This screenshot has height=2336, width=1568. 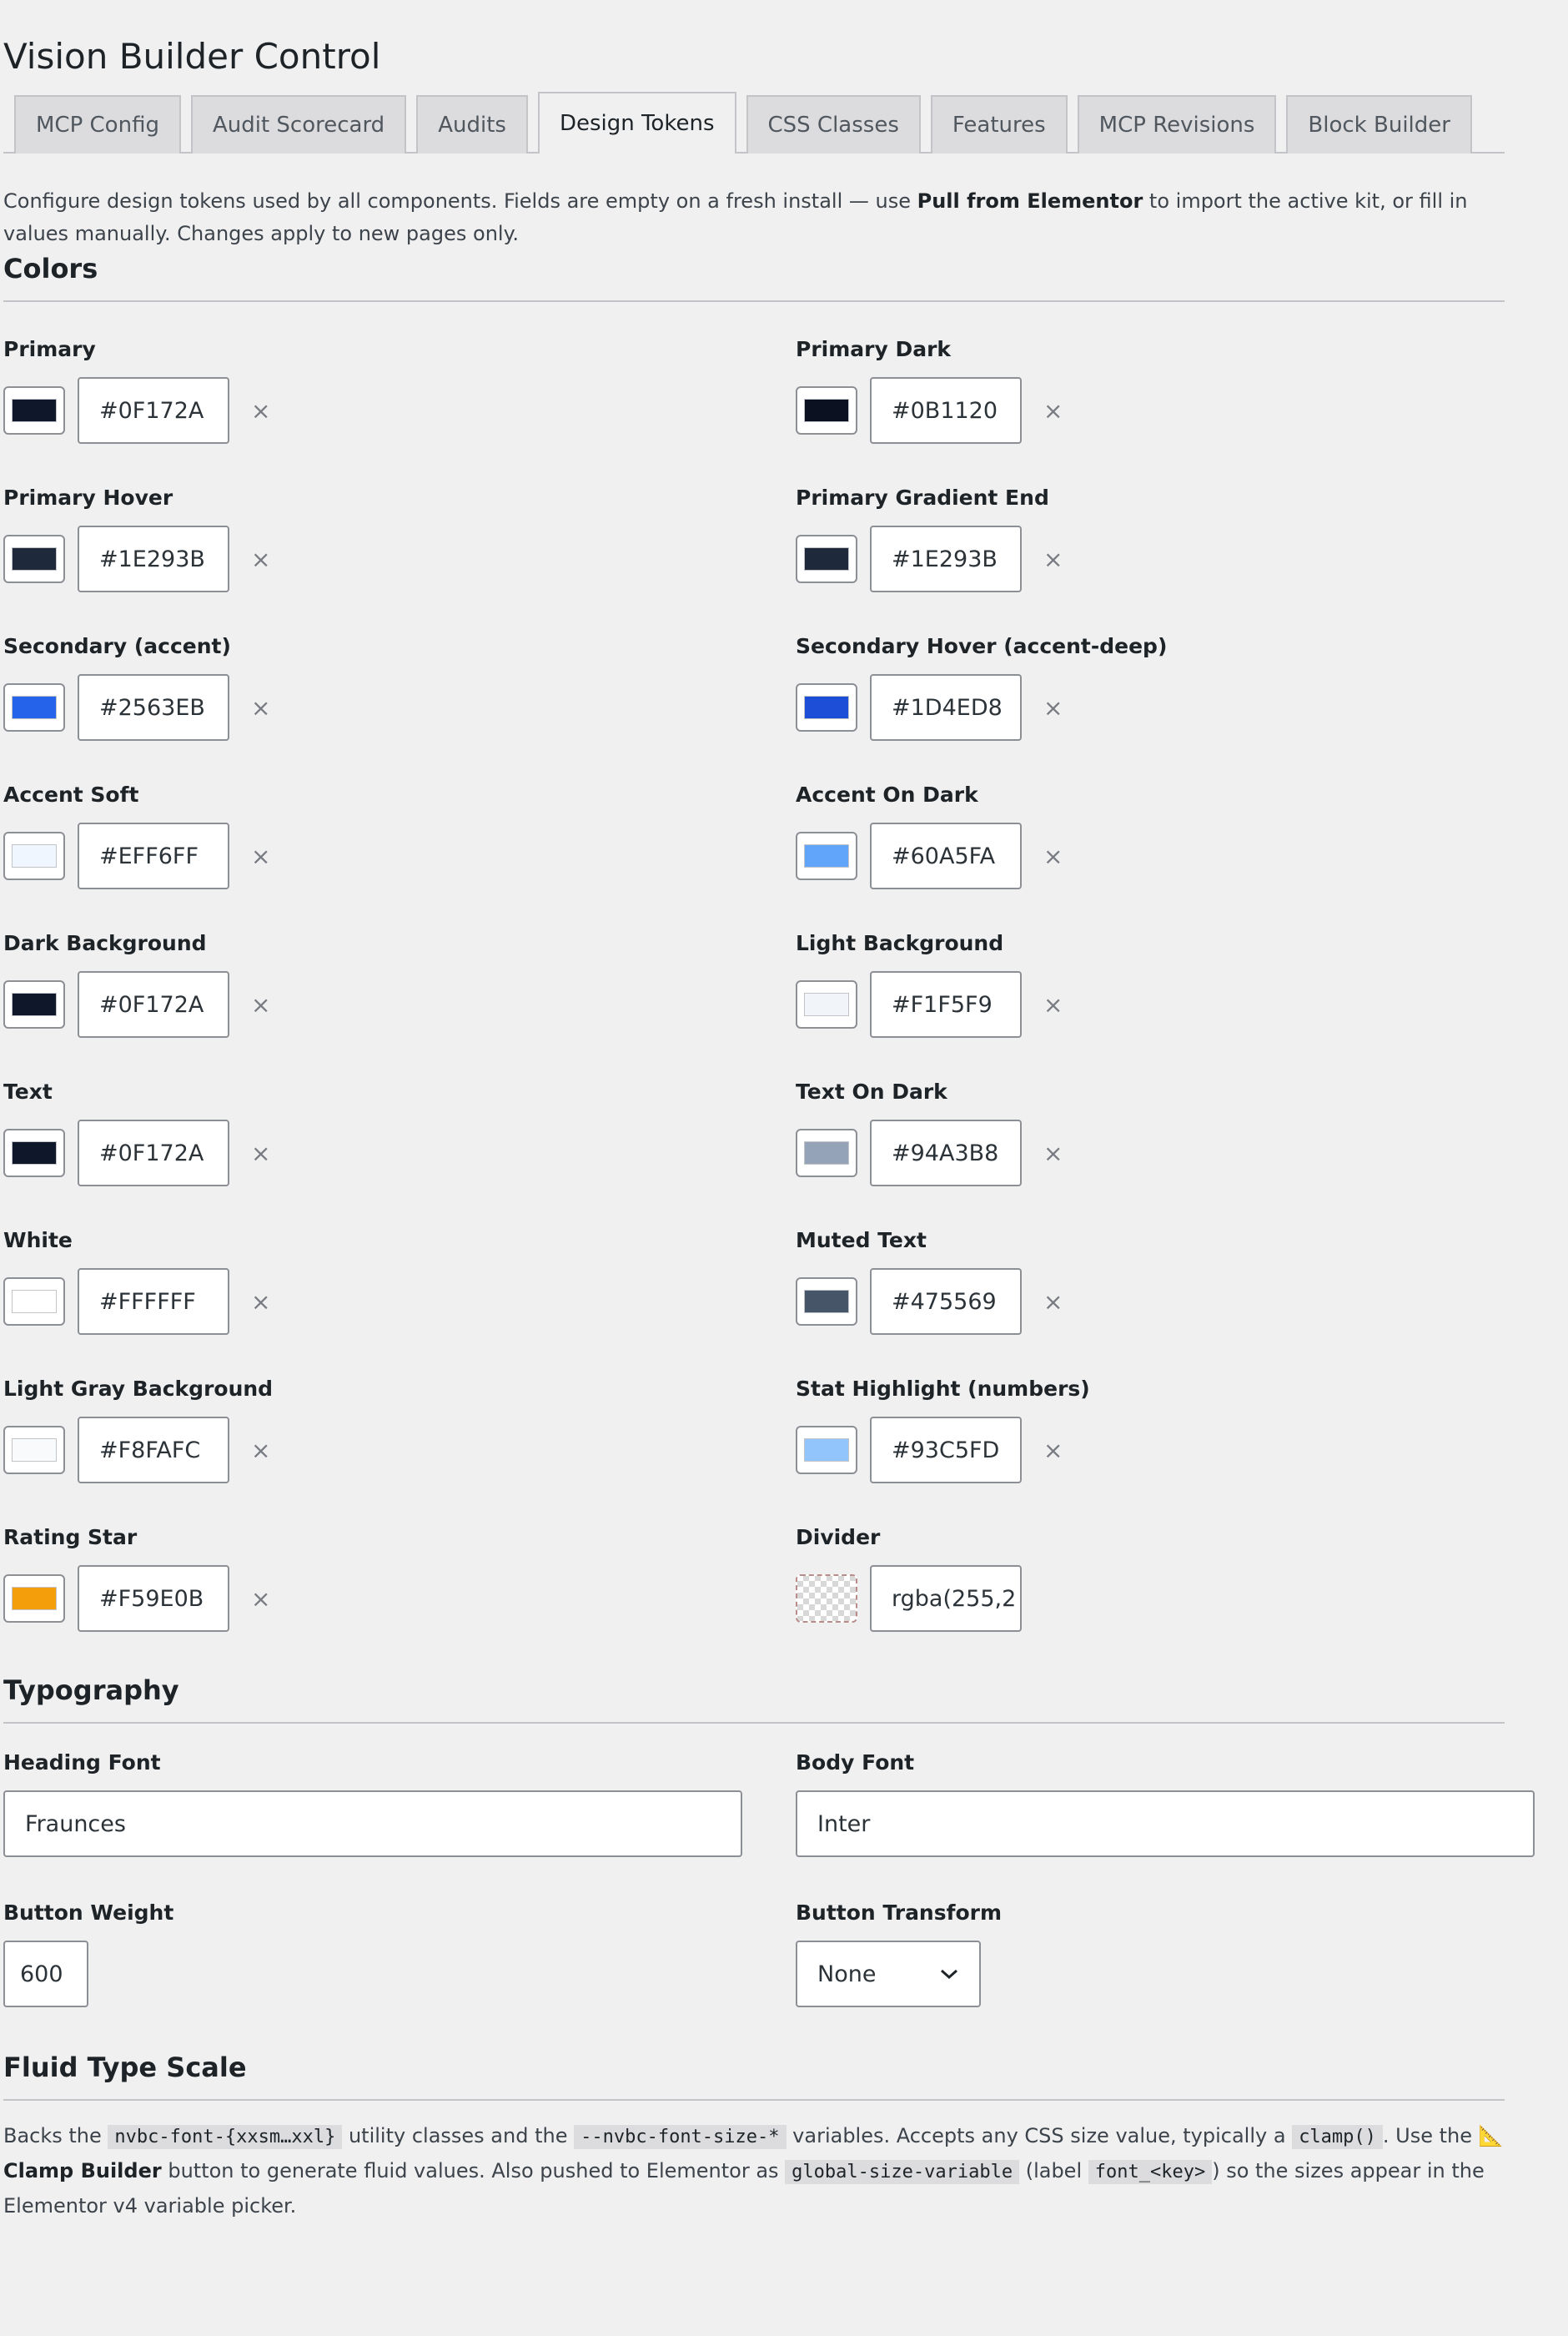 What do you see at coordinates (946, 707) in the screenshot?
I see `color-hex-input: #1D4ED8` at bounding box center [946, 707].